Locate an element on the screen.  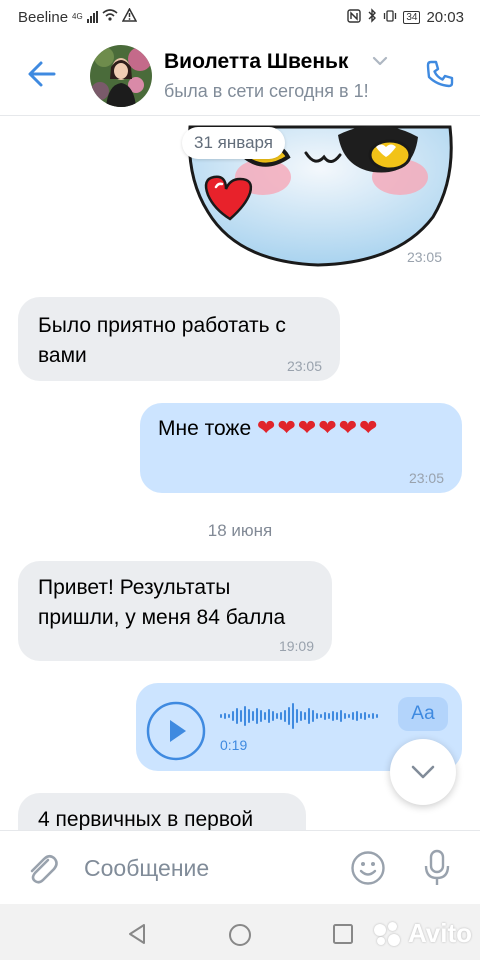
avito-logo-icon is located at coordinates (388, 933).